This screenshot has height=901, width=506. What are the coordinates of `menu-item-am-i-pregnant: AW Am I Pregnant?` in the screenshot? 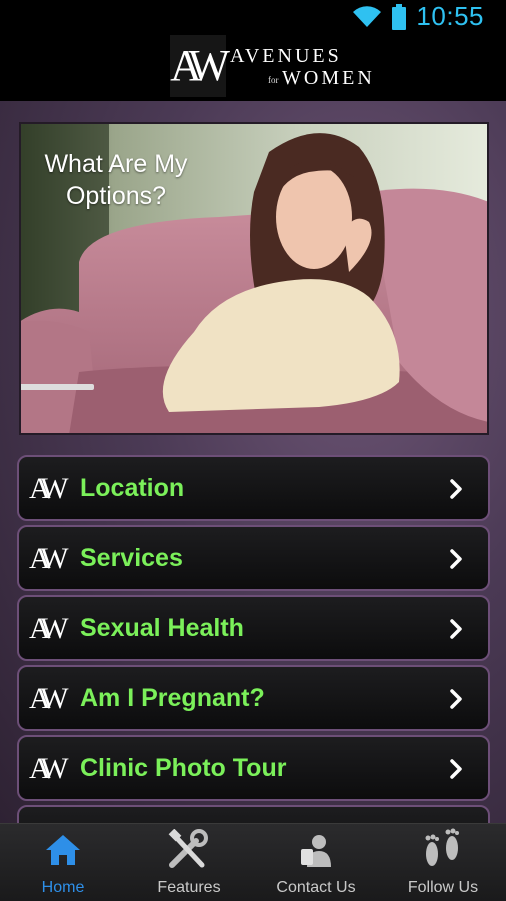 It's located at (253, 698).